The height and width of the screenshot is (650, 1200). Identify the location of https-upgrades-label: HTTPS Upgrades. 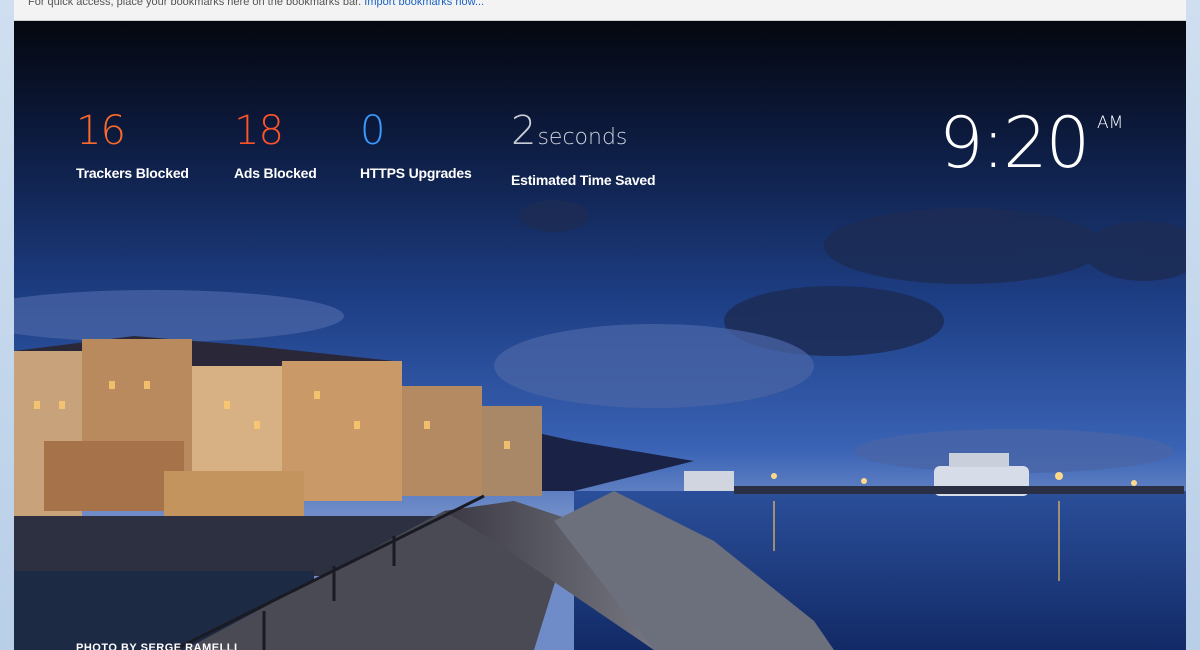
(416, 173).